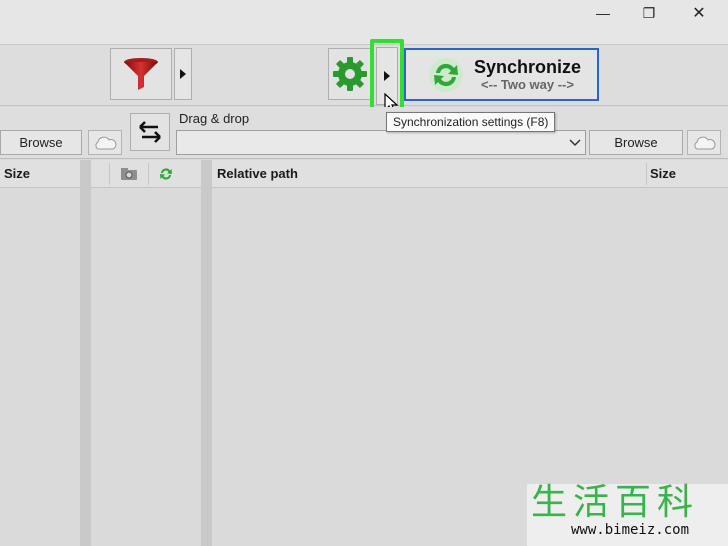  What do you see at coordinates (17, 173) in the screenshot?
I see `left-size-header: Size` at bounding box center [17, 173].